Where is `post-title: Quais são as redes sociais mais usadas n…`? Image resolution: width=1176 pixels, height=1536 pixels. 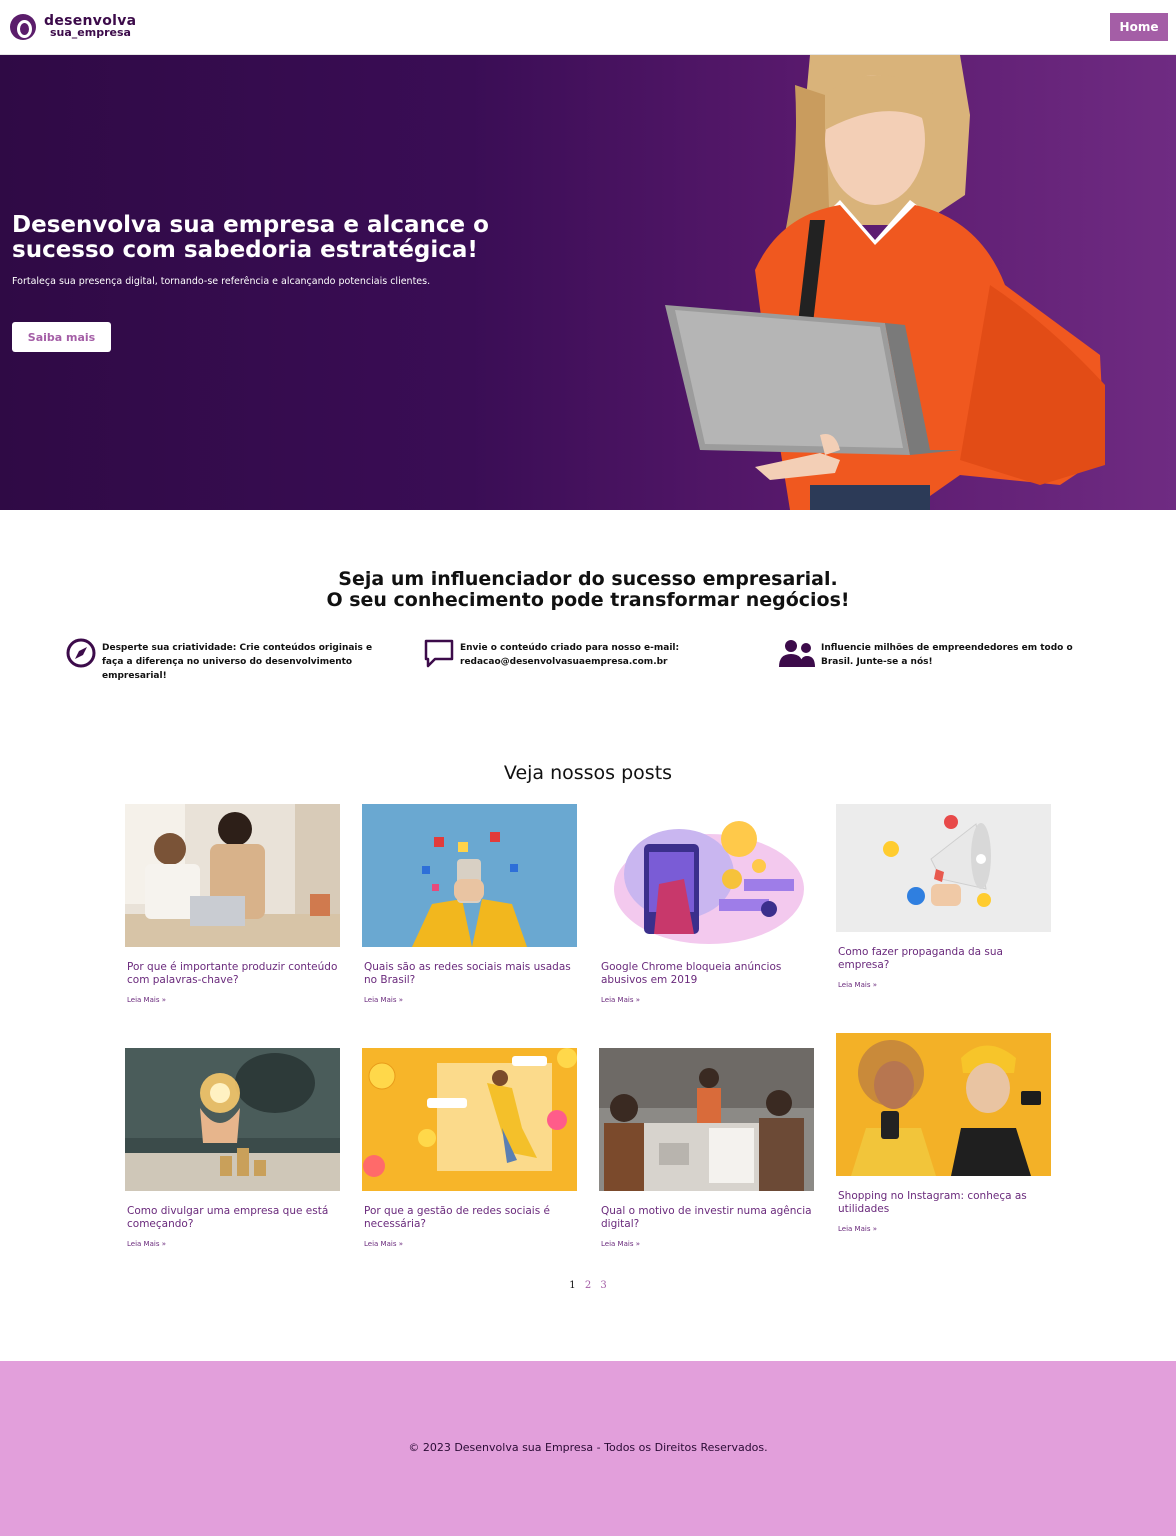
post-title: Quais são as redes sociais mais usadas n… is located at coordinates (469, 974).